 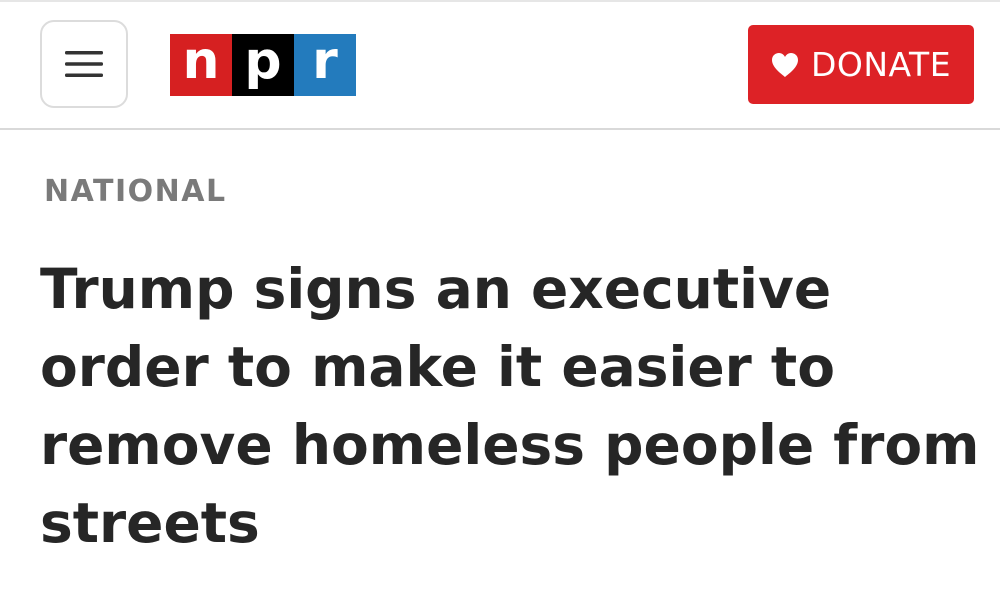 I want to click on logo-letter-n: n, so click(x=201, y=65).